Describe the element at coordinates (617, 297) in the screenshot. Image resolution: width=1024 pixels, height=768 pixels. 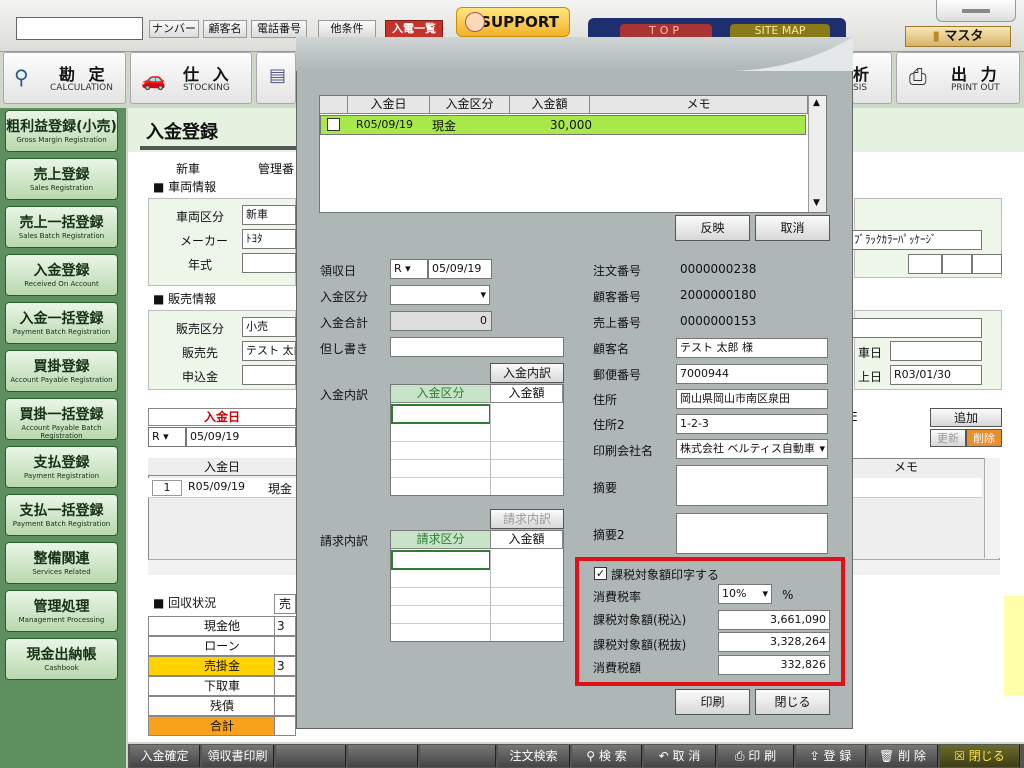
I see `customer-number-label: 顧客番号` at that location.